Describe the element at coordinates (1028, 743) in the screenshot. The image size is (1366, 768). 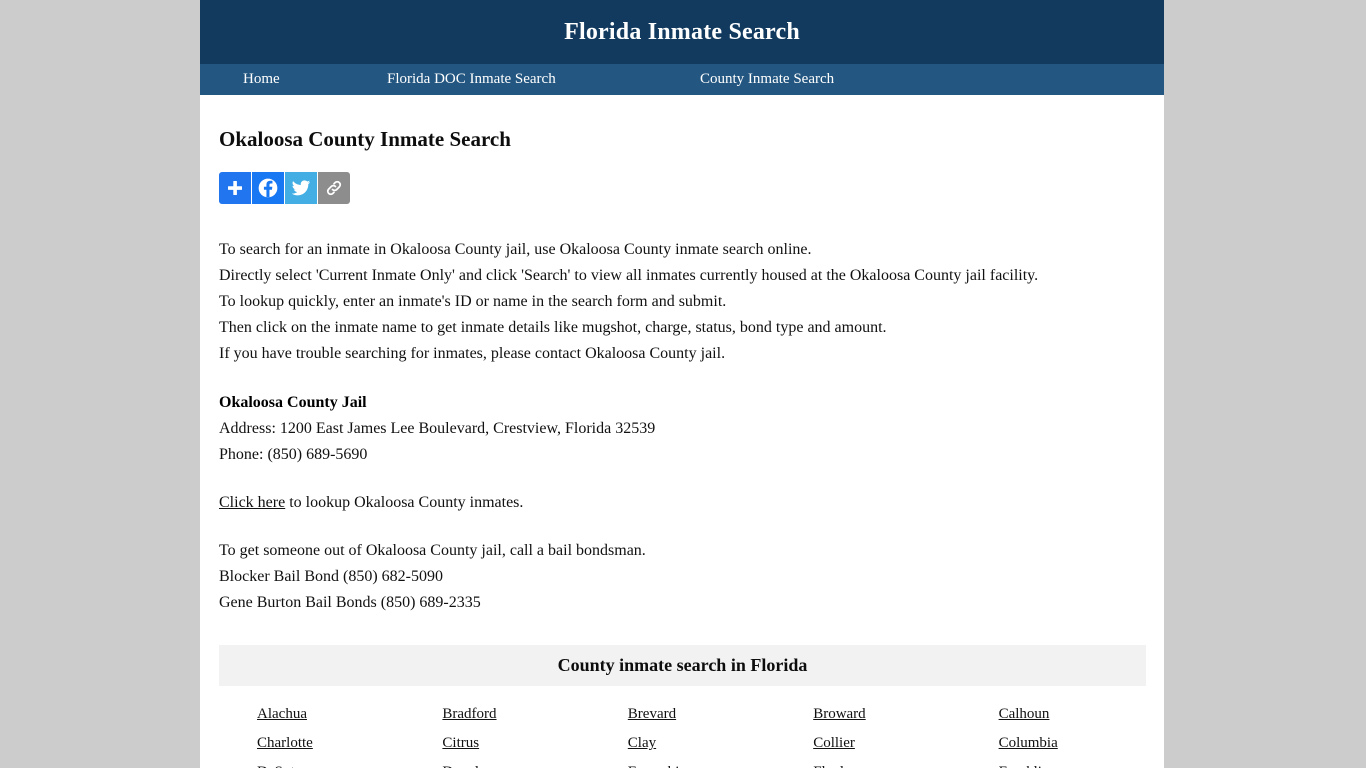
I see `county-link-columbia: Columbia` at that location.